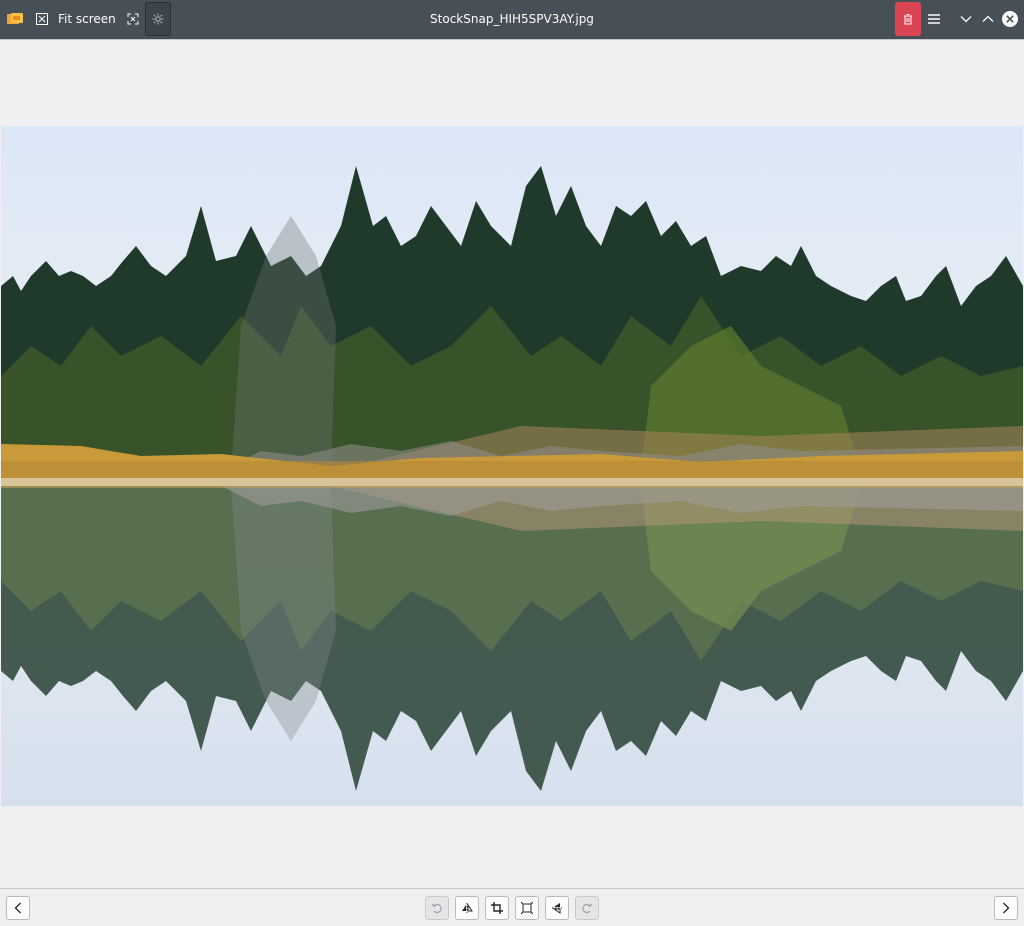 The height and width of the screenshot is (926, 1024). I want to click on bottom-toolbar, so click(512, 907).